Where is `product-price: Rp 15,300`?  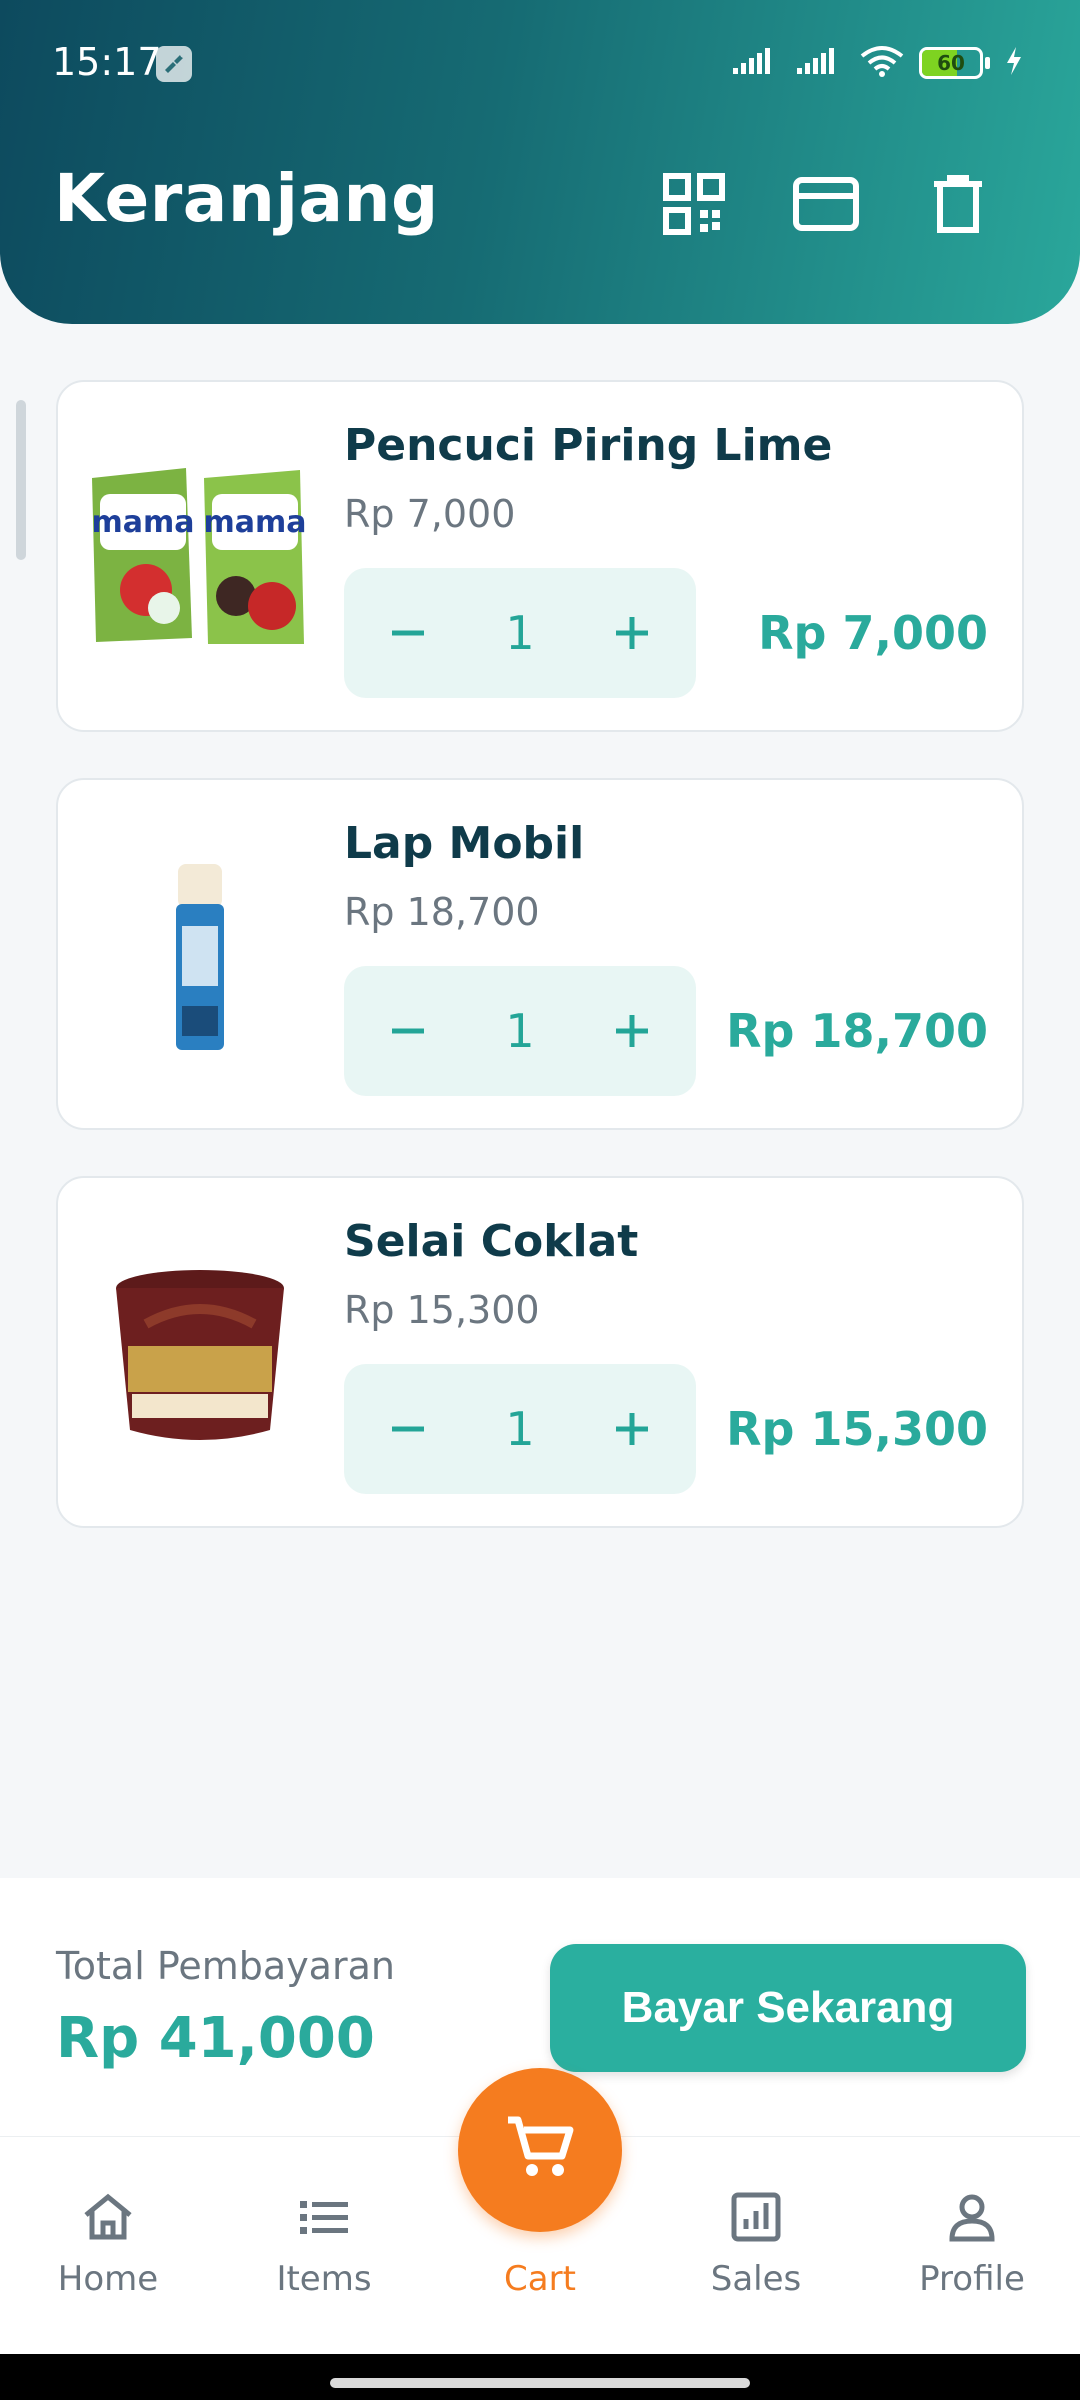 product-price: Rp 15,300 is located at coordinates (442, 1310).